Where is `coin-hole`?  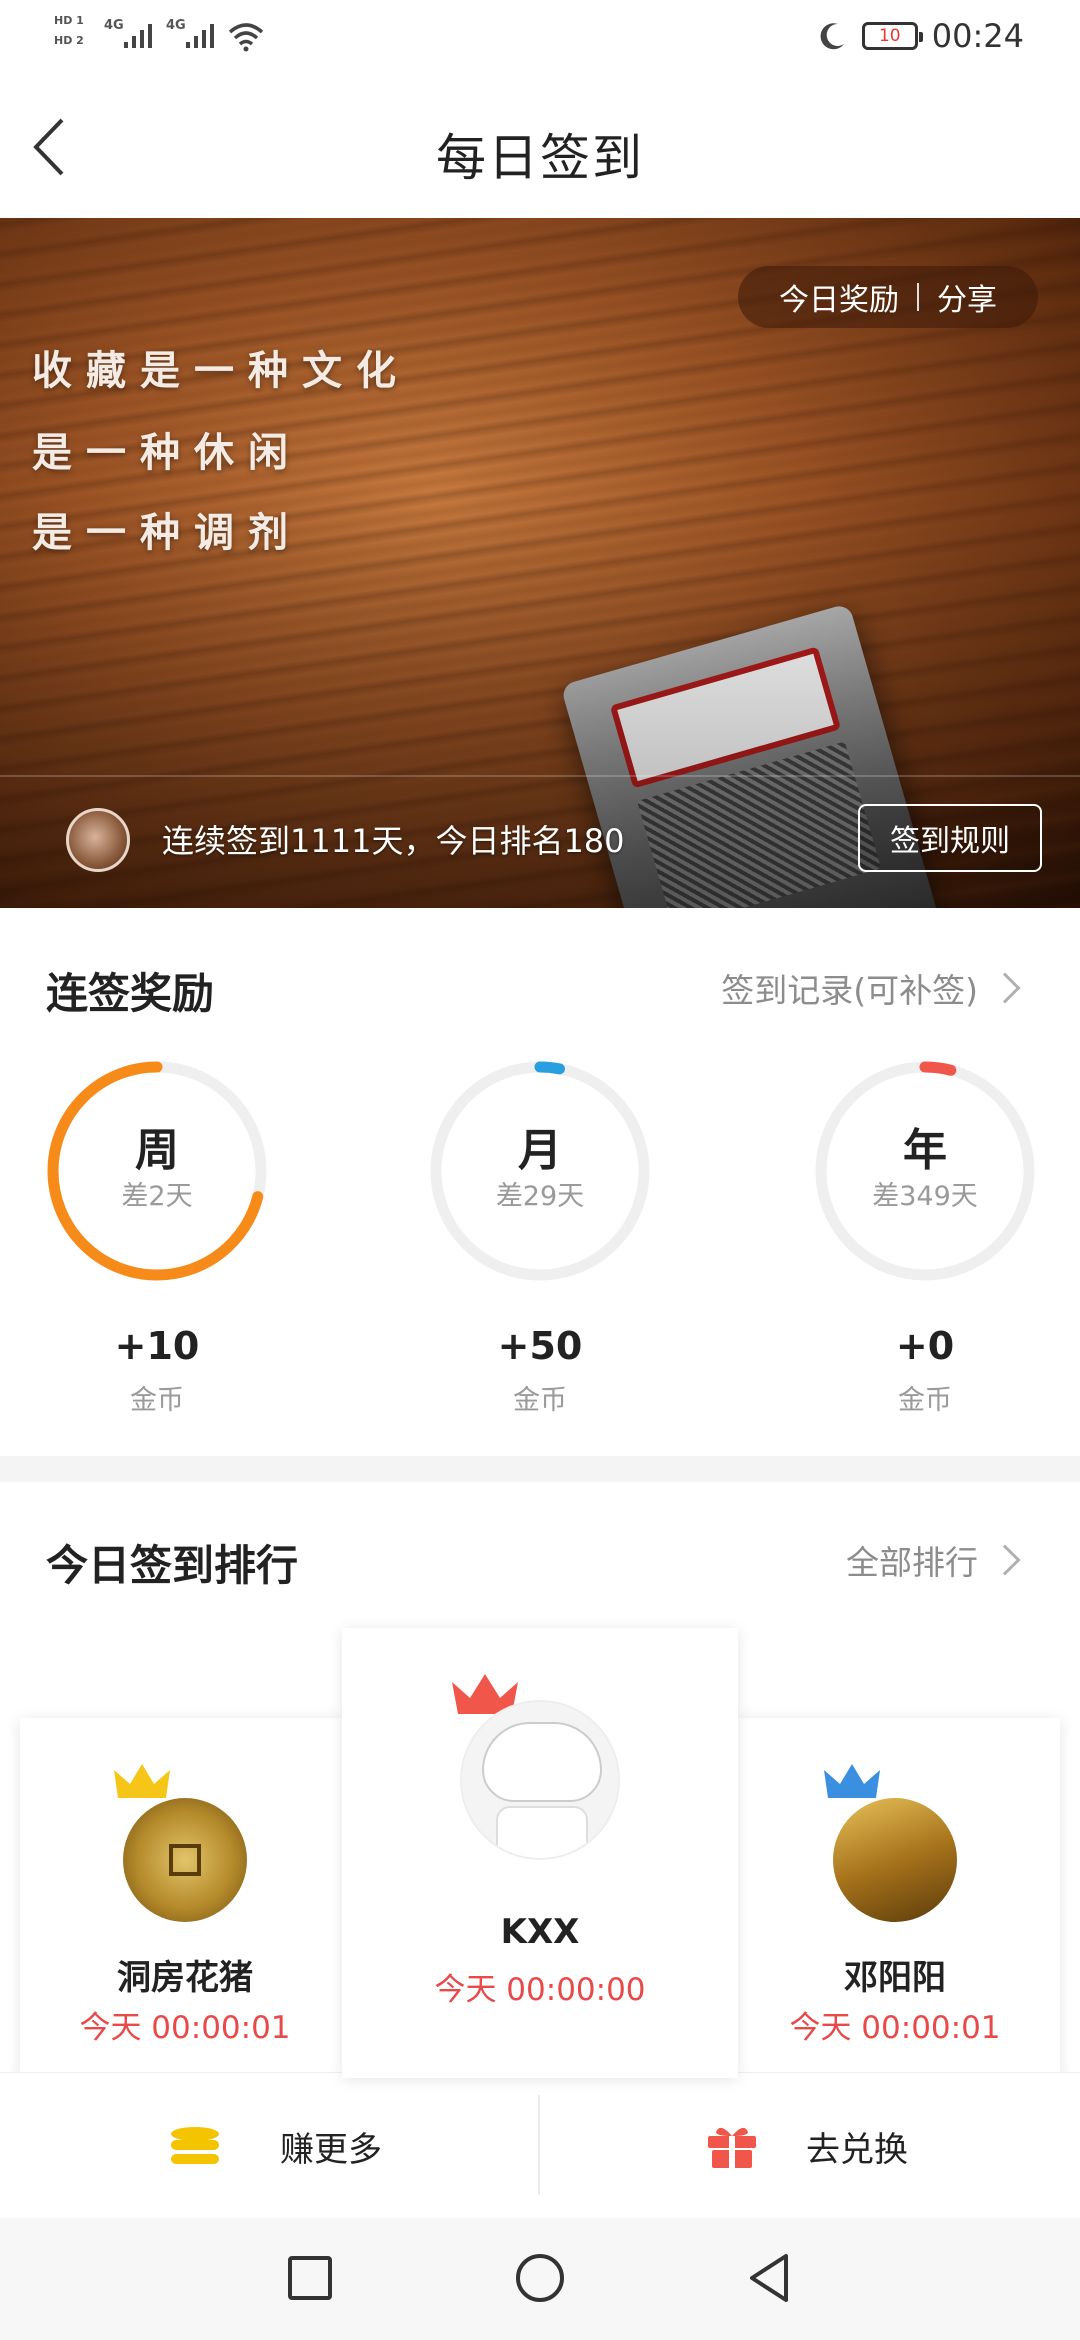 coin-hole is located at coordinates (185, 1860).